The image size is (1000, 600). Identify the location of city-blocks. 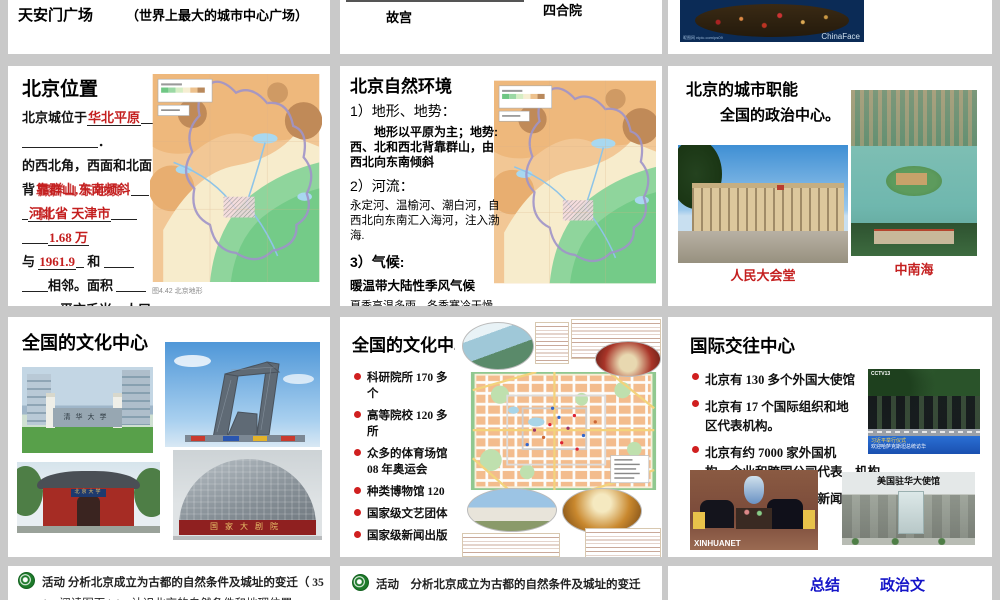
(914, 118).